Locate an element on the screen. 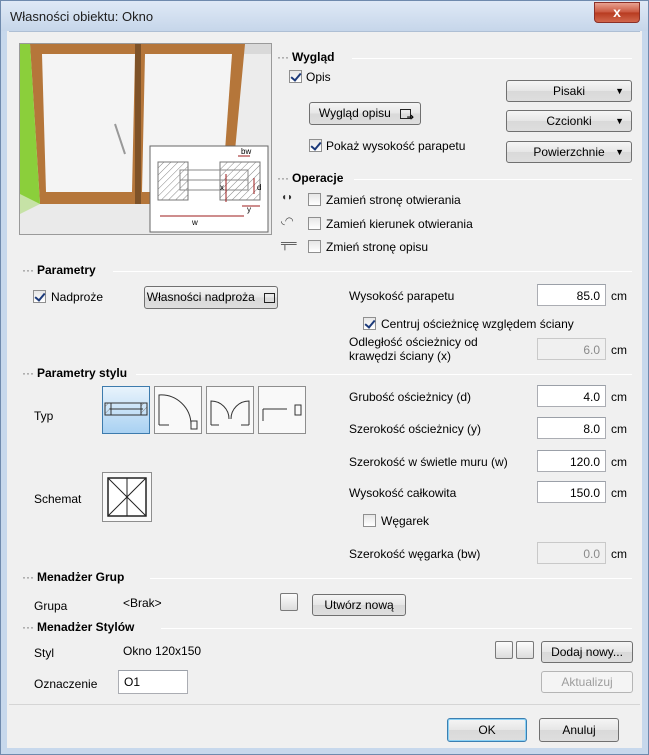  total-height-label: Wysokość całkowita is located at coordinates (403, 493).